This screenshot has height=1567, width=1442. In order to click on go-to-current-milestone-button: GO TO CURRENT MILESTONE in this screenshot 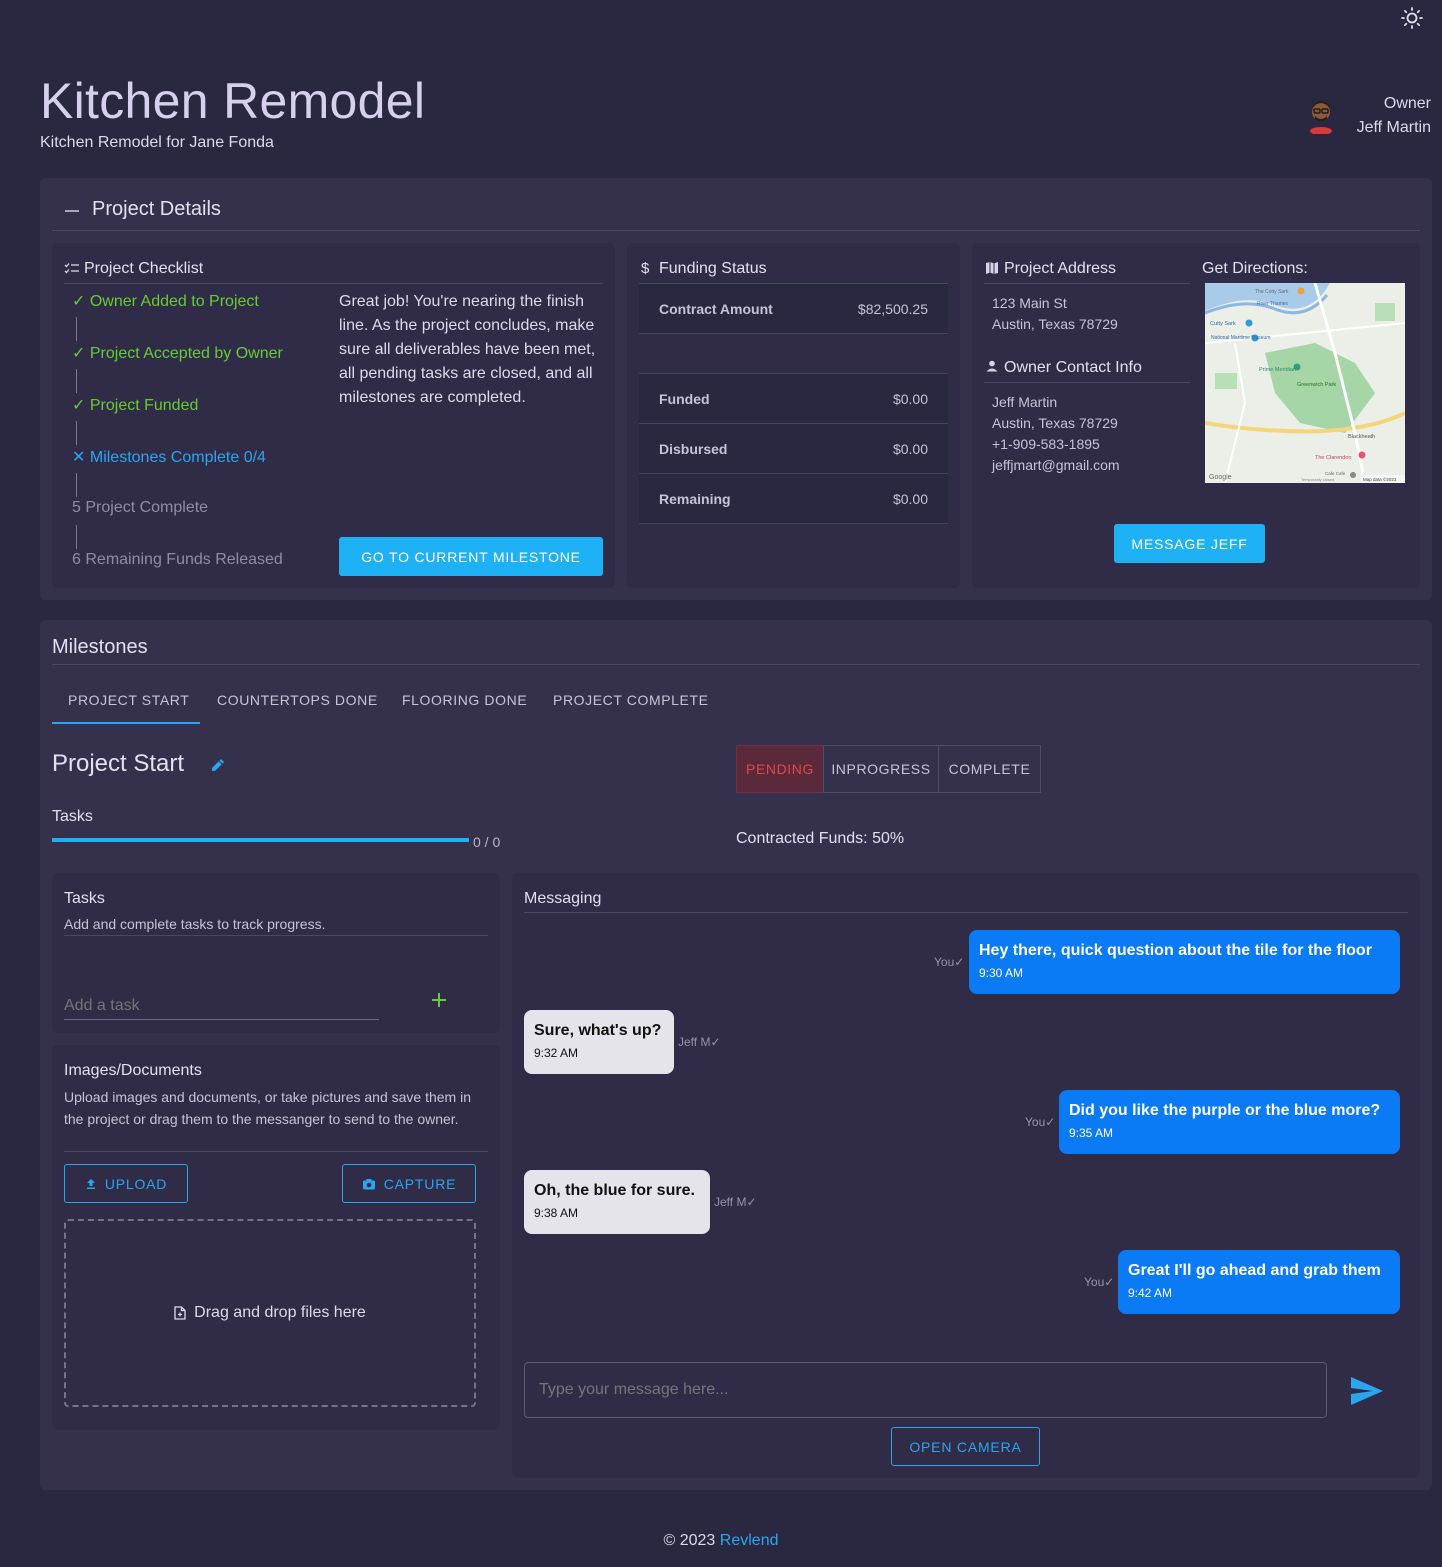, I will do `click(471, 556)`.